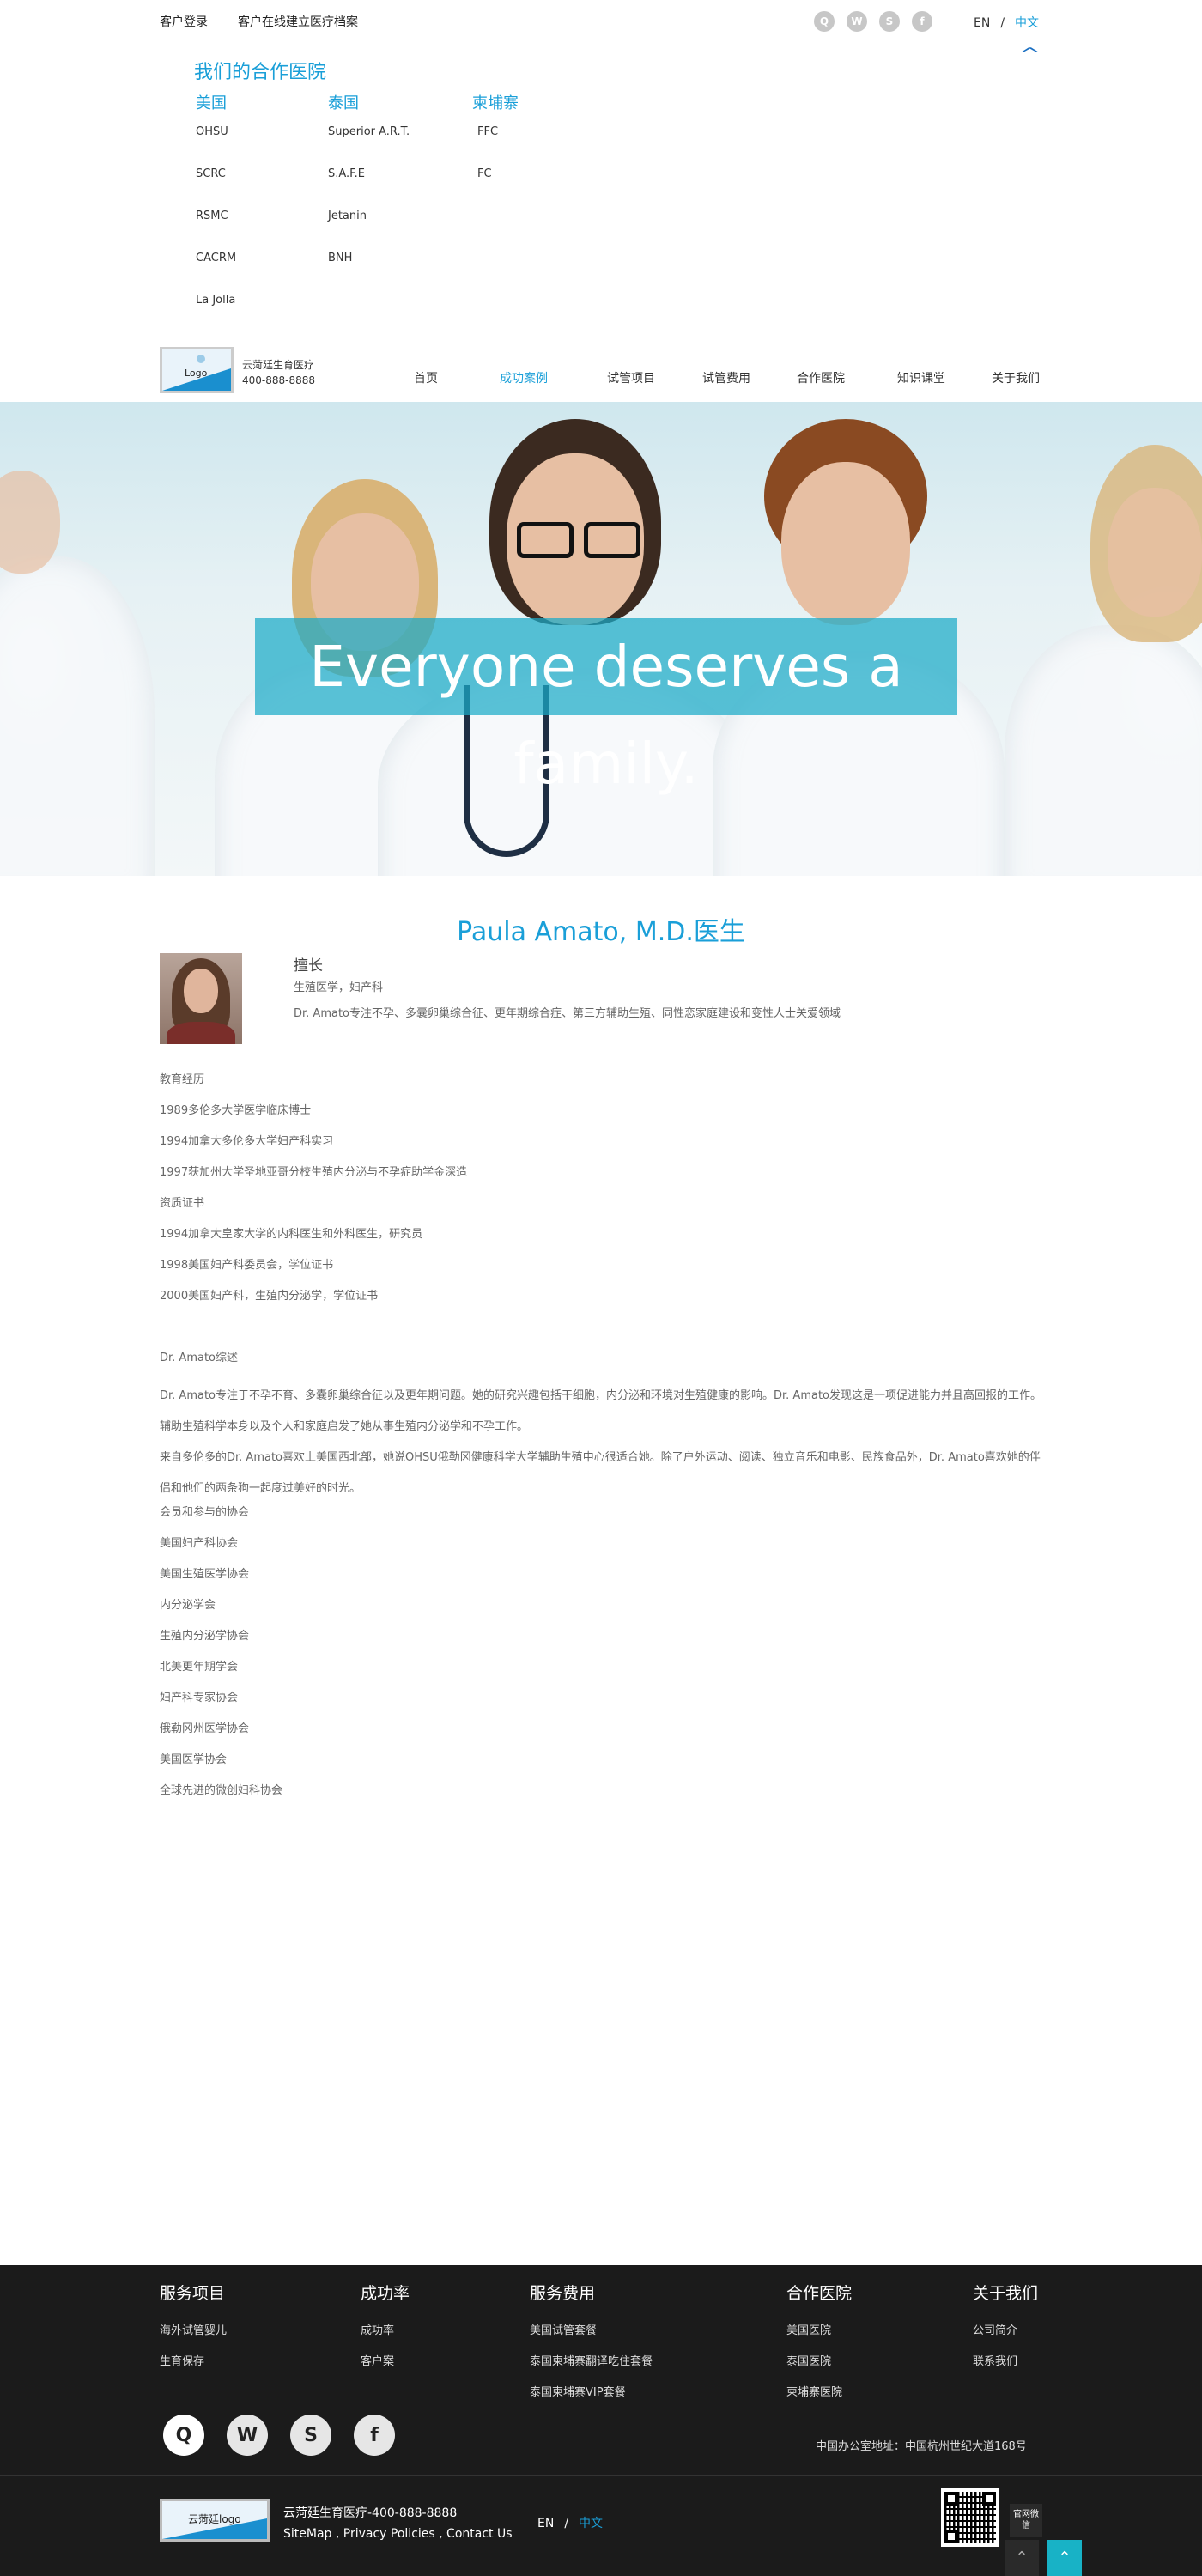 The width and height of the screenshot is (1202, 2576). Describe the element at coordinates (308, 966) in the screenshot. I see `specialty-heading: 擅长` at that location.